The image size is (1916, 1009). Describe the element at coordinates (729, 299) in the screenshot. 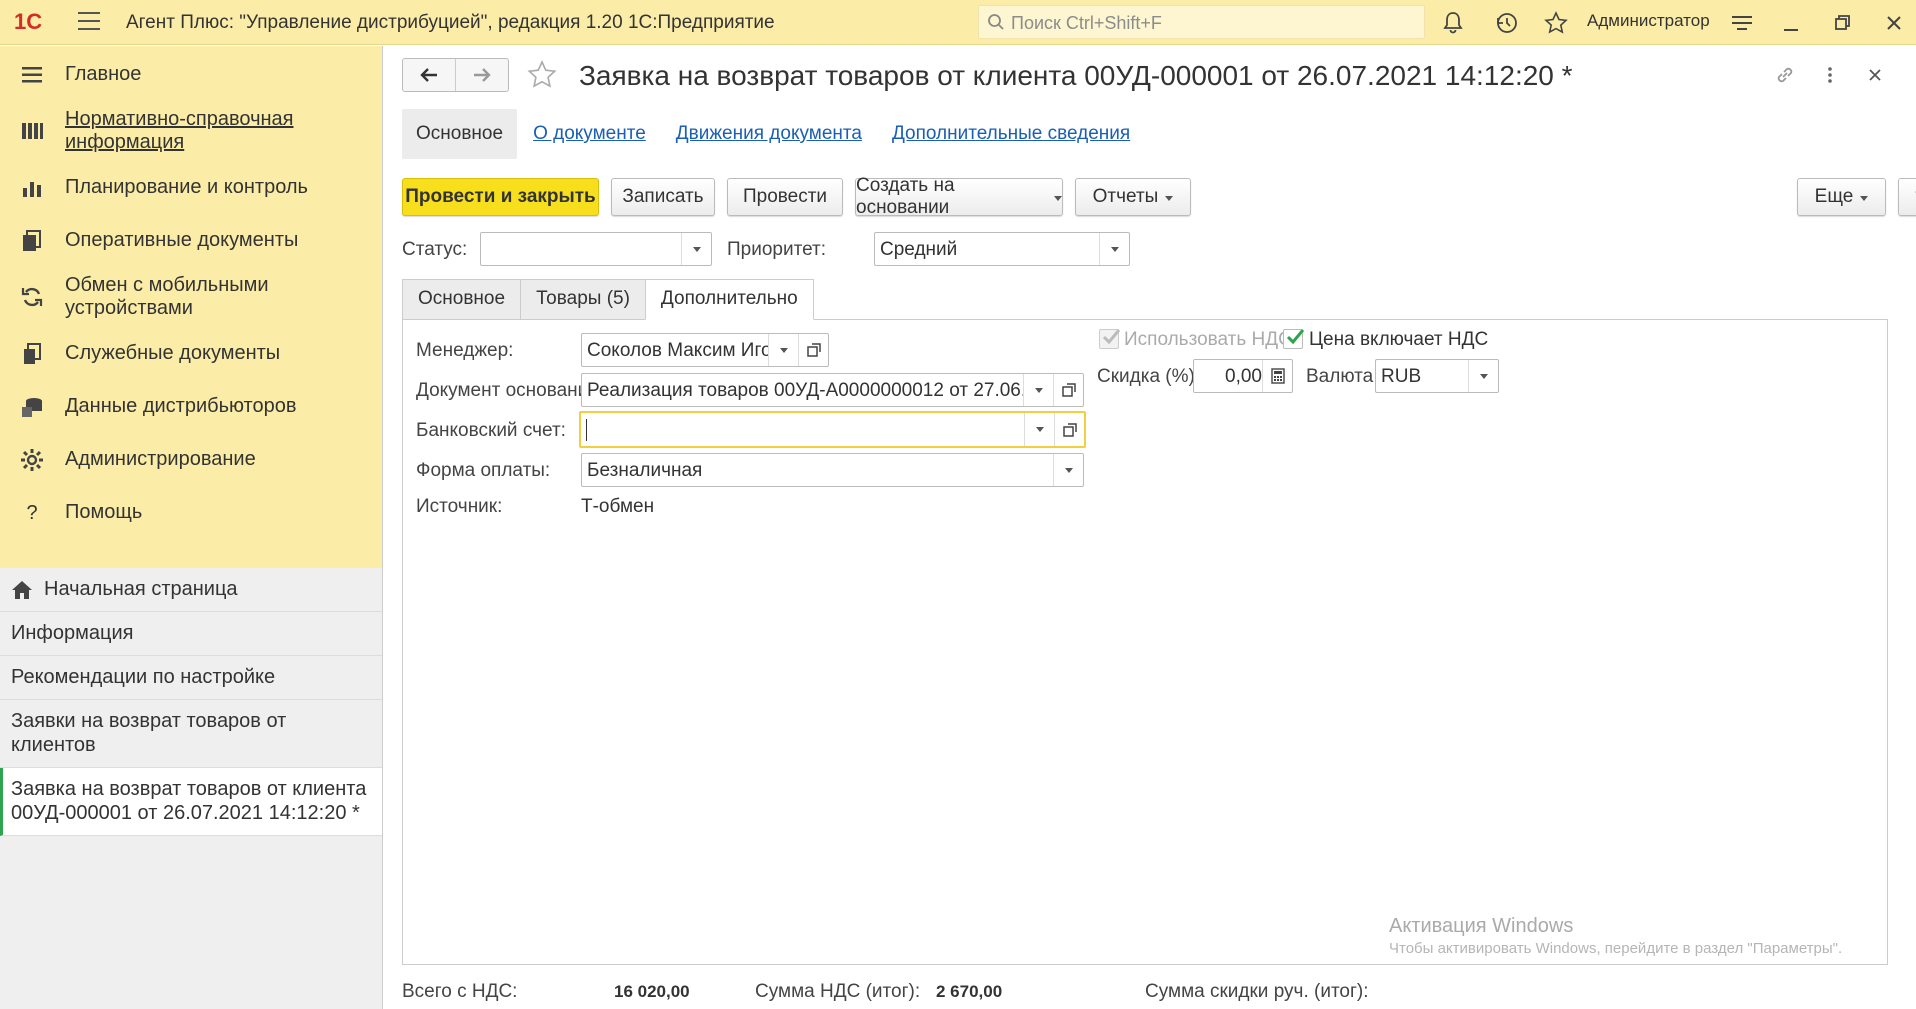

I see `tab-additional: Дополнительно` at that location.